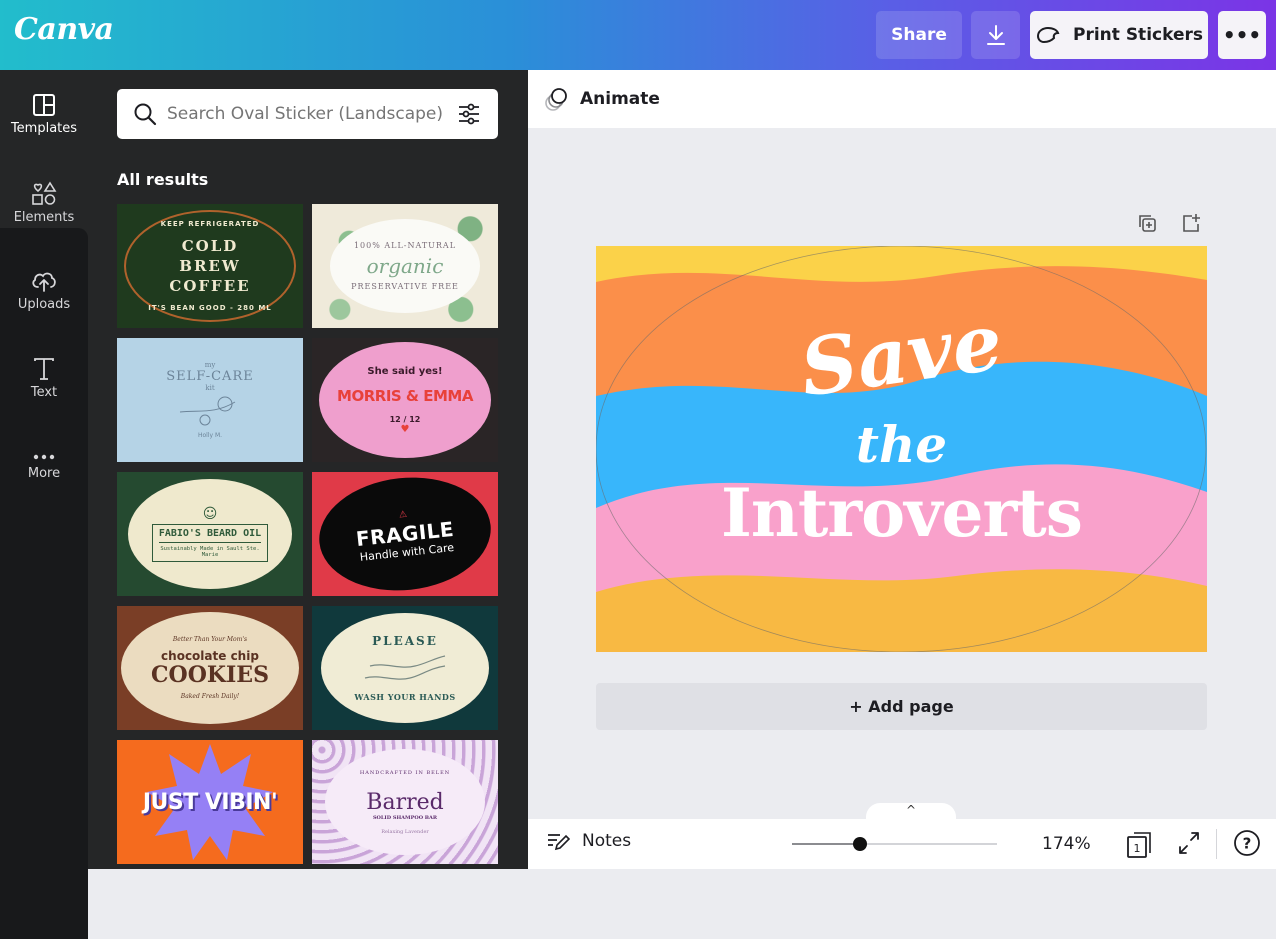 This screenshot has width=1276, height=939. Describe the element at coordinates (901, 445) in the screenshot. I see `canvas-headline-the: the` at that location.